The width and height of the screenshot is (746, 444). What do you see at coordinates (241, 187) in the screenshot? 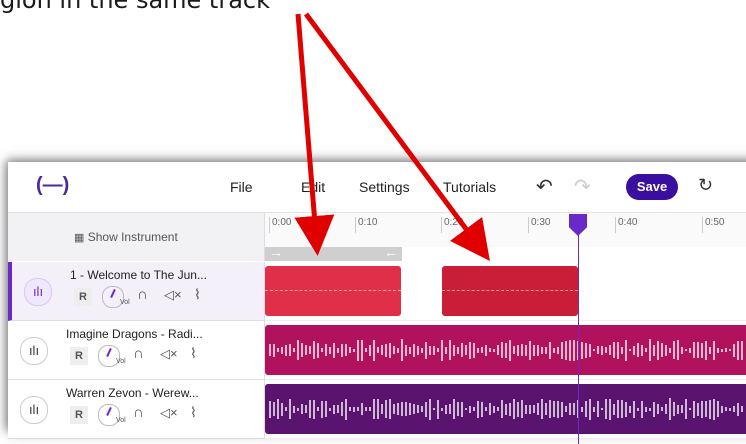
I see `menu-file: File` at bounding box center [241, 187].